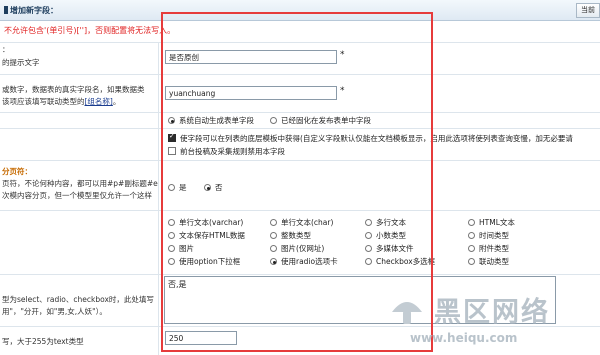 This screenshot has width=600, height=355. I want to click on data-type-option: 单行文本(char), so click(301, 222).